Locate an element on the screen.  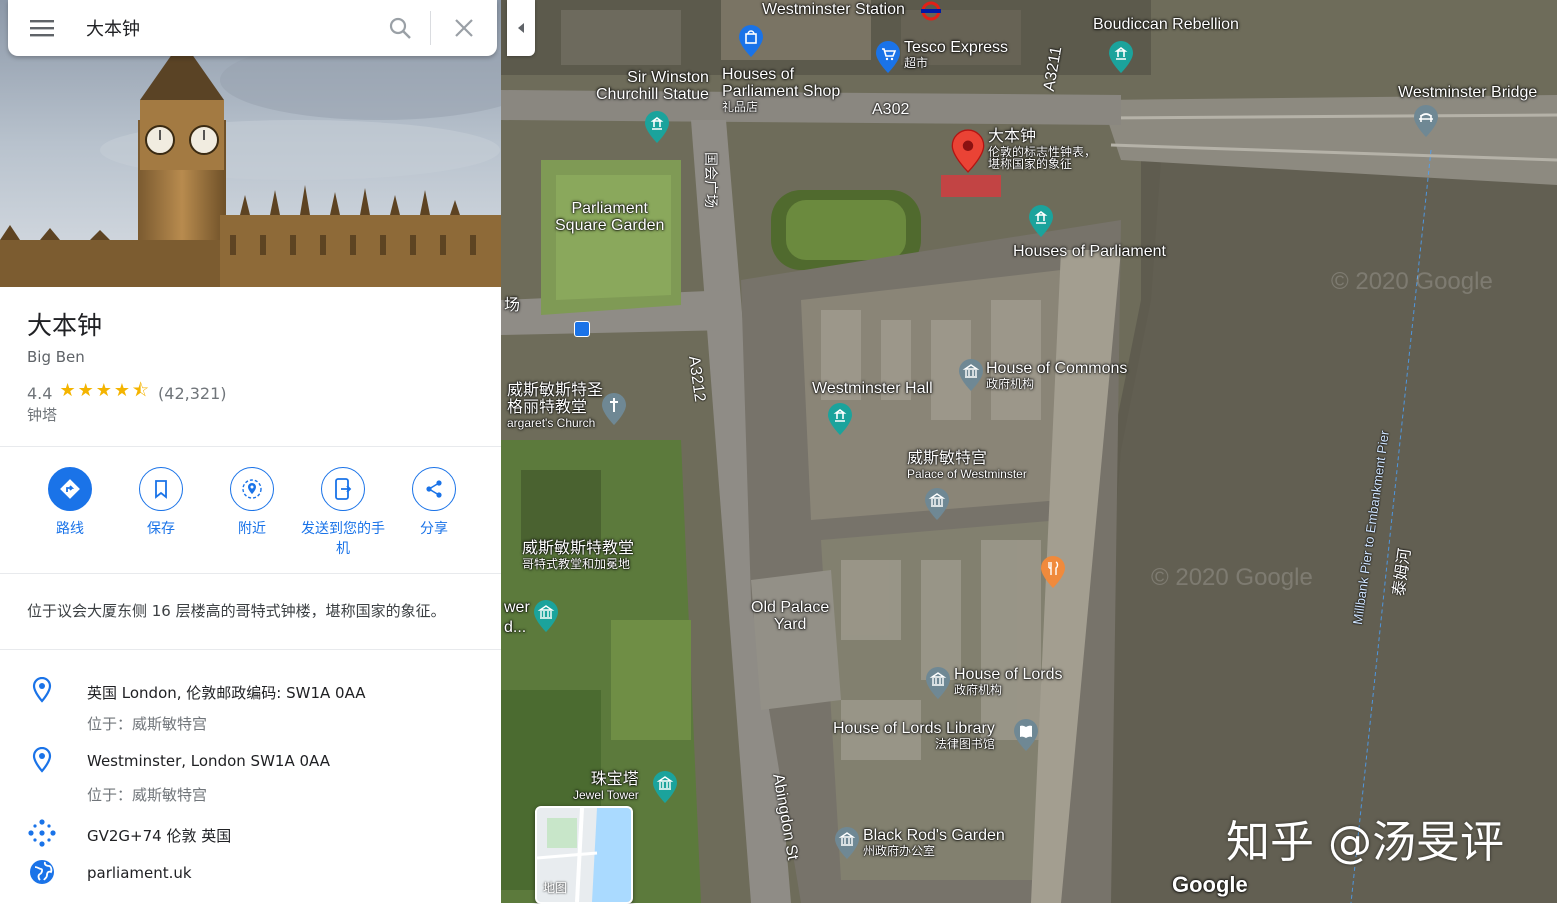
rating-value: 4.4 is located at coordinates (40, 393).